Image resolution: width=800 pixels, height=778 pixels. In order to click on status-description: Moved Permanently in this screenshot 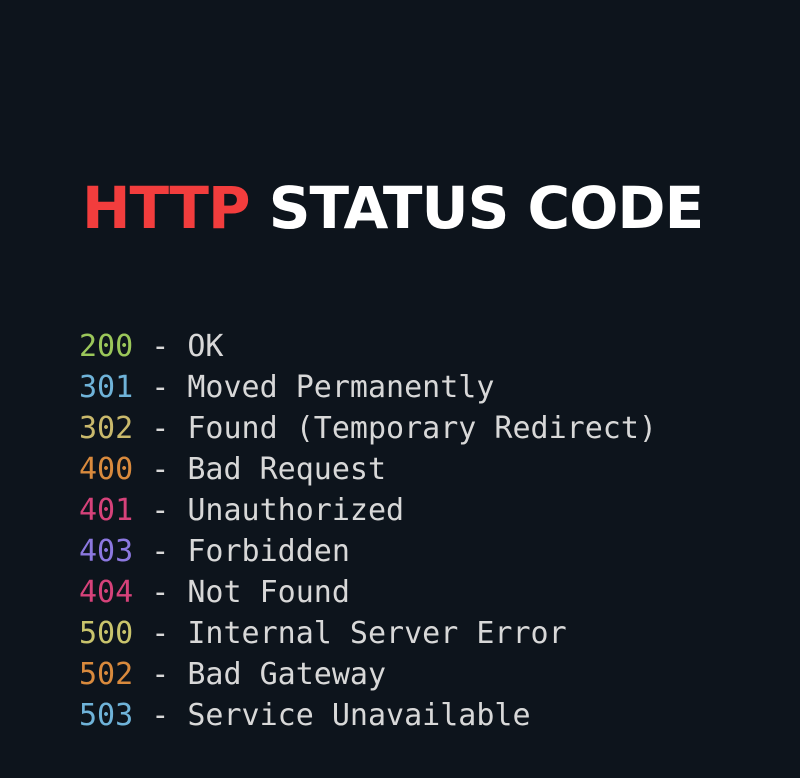, I will do `click(341, 387)`.